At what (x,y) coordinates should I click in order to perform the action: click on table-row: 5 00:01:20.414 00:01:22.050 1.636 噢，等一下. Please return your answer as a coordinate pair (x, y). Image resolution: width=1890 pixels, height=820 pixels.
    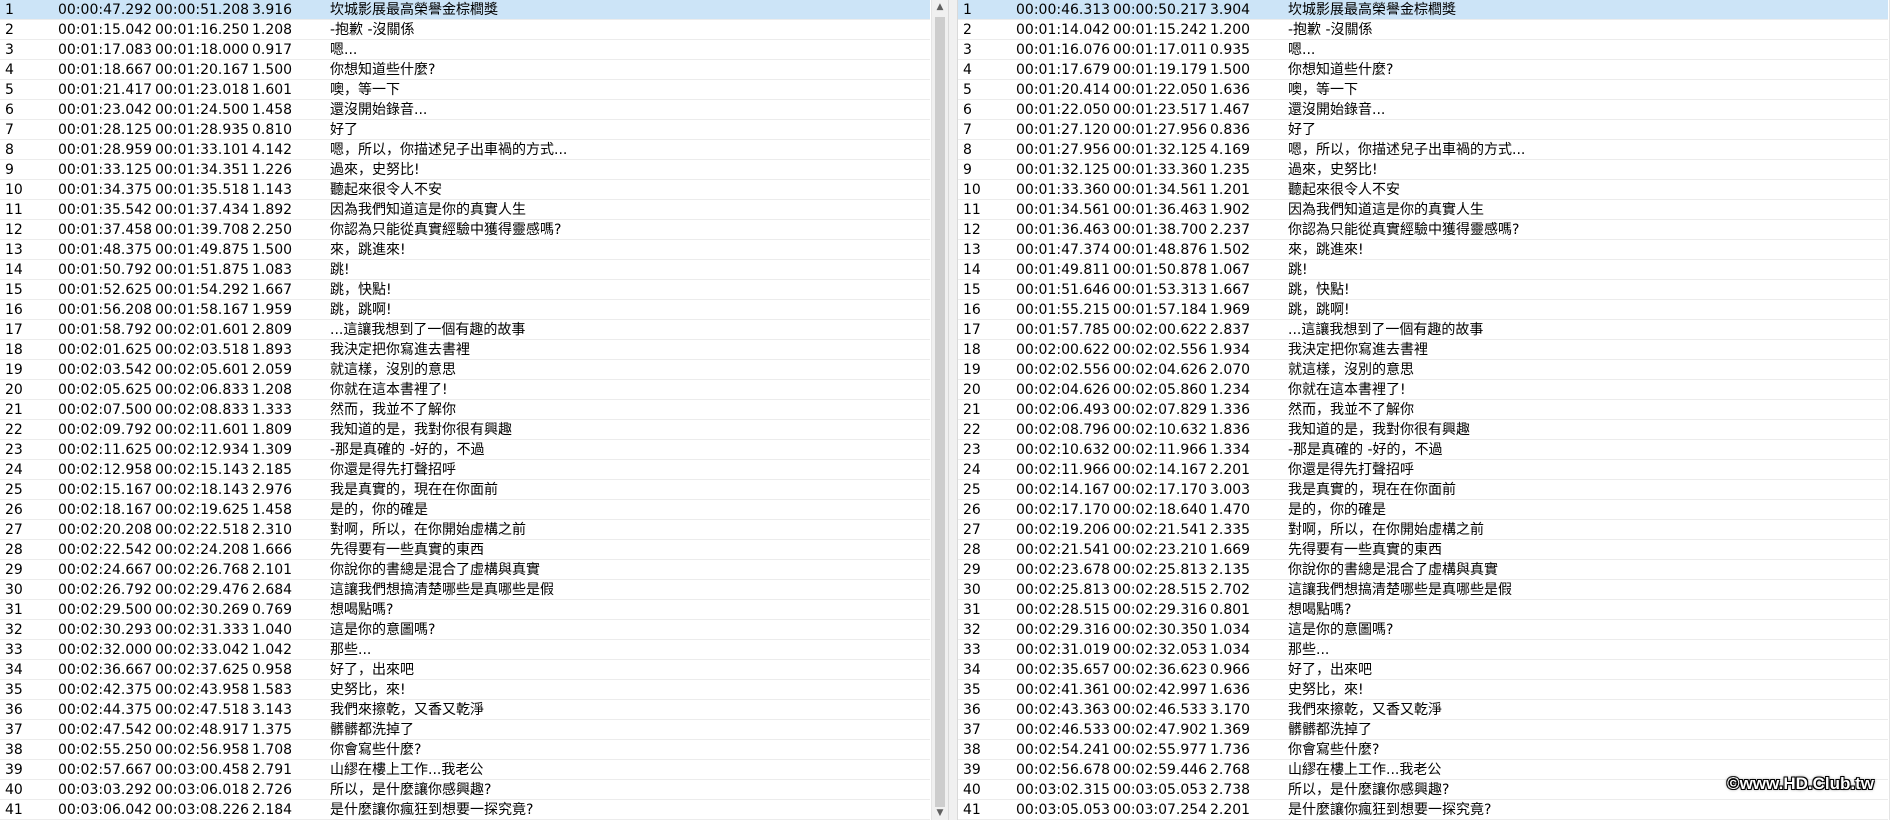
    Looking at the image, I should click on (1423, 90).